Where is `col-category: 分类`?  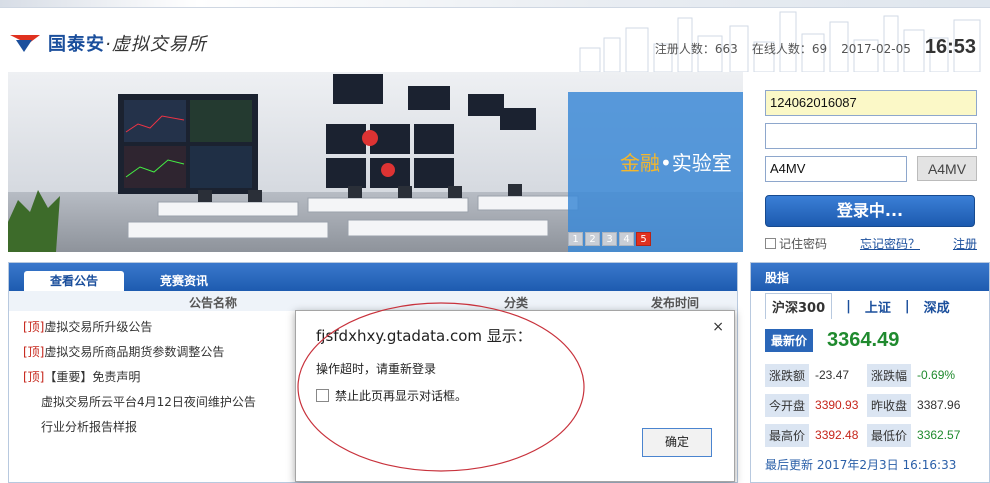
col-category: 分类 is located at coordinates (516, 303).